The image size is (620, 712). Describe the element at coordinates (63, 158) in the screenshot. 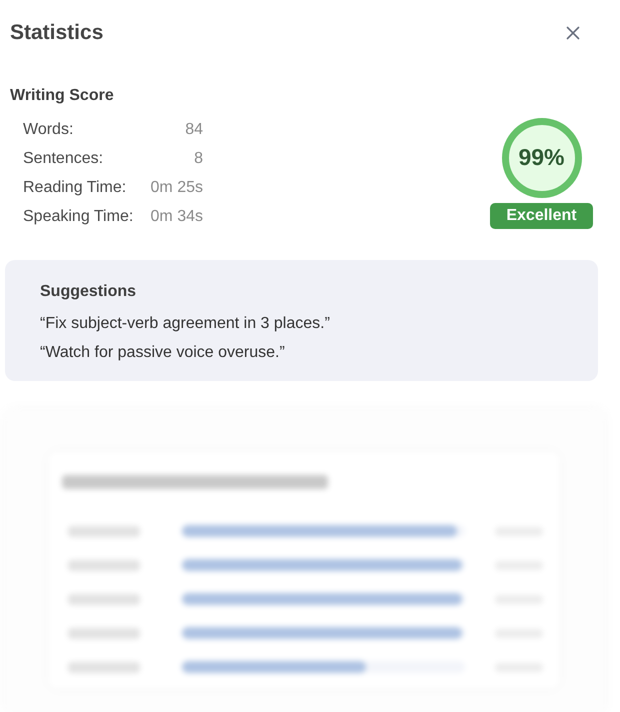

I see `stat-label: Sentences:` at that location.